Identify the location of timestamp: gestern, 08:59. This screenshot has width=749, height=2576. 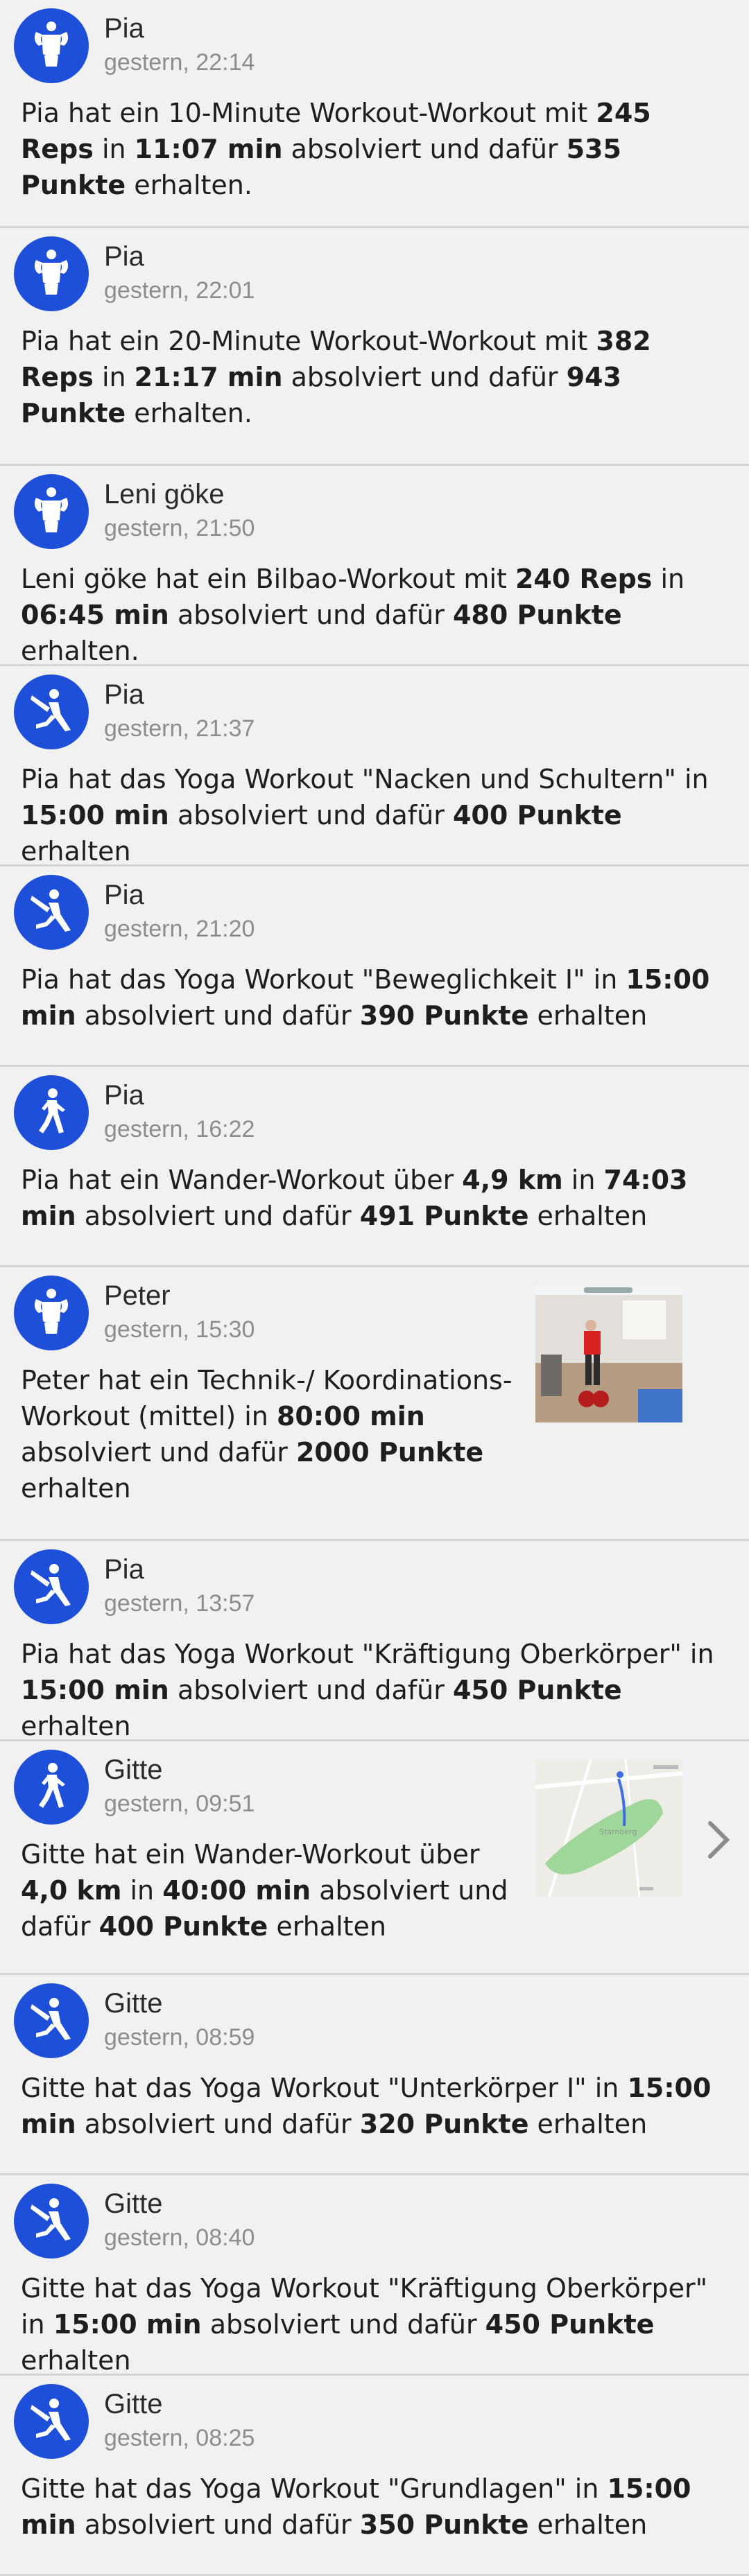
(179, 2037).